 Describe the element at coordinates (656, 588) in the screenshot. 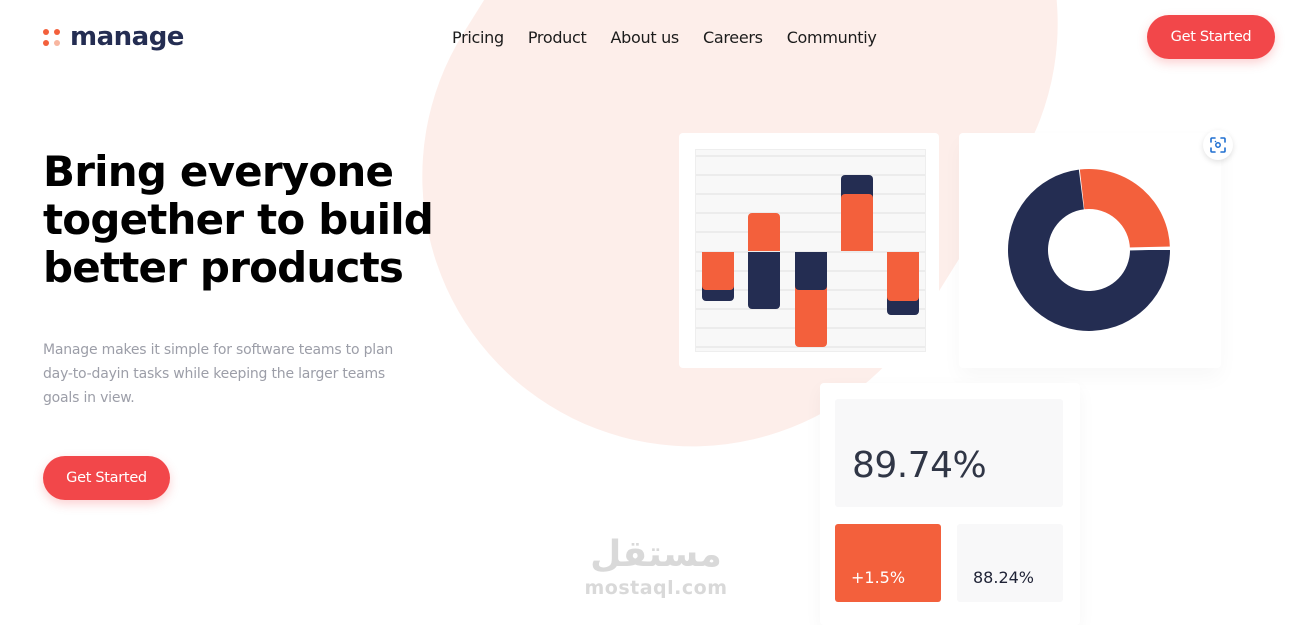

I see `watermark-latin: mostaql.com` at that location.